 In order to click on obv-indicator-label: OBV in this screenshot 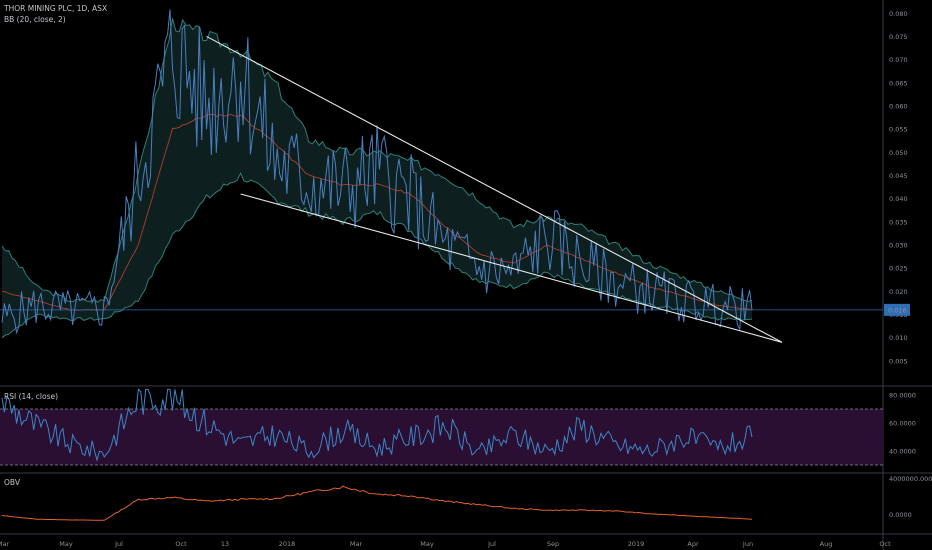, I will do `click(12, 482)`.